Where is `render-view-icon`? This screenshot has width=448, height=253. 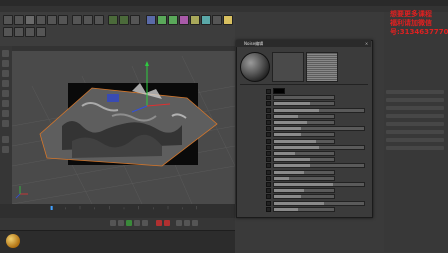 render-view-icon is located at coordinates (113, 20).